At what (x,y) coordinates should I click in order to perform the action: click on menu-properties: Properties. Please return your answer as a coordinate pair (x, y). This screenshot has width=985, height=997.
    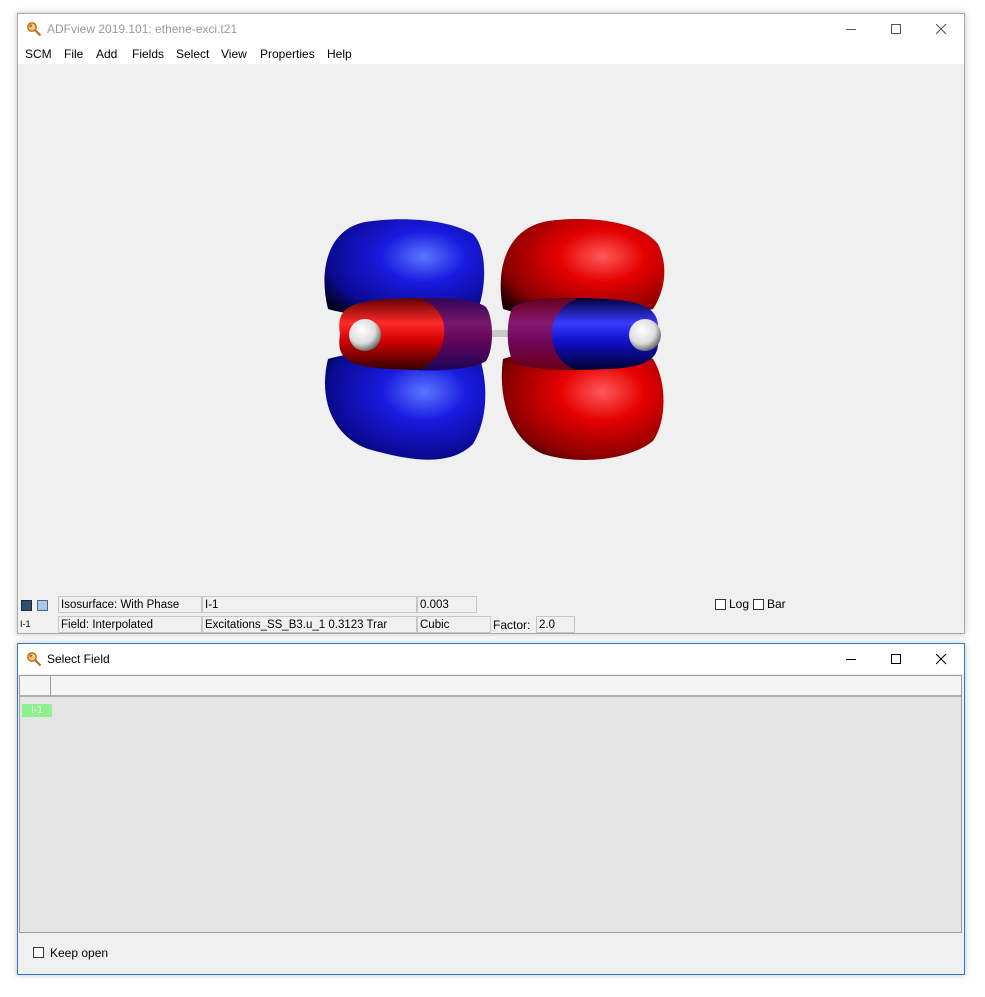
    Looking at the image, I should click on (287, 54).